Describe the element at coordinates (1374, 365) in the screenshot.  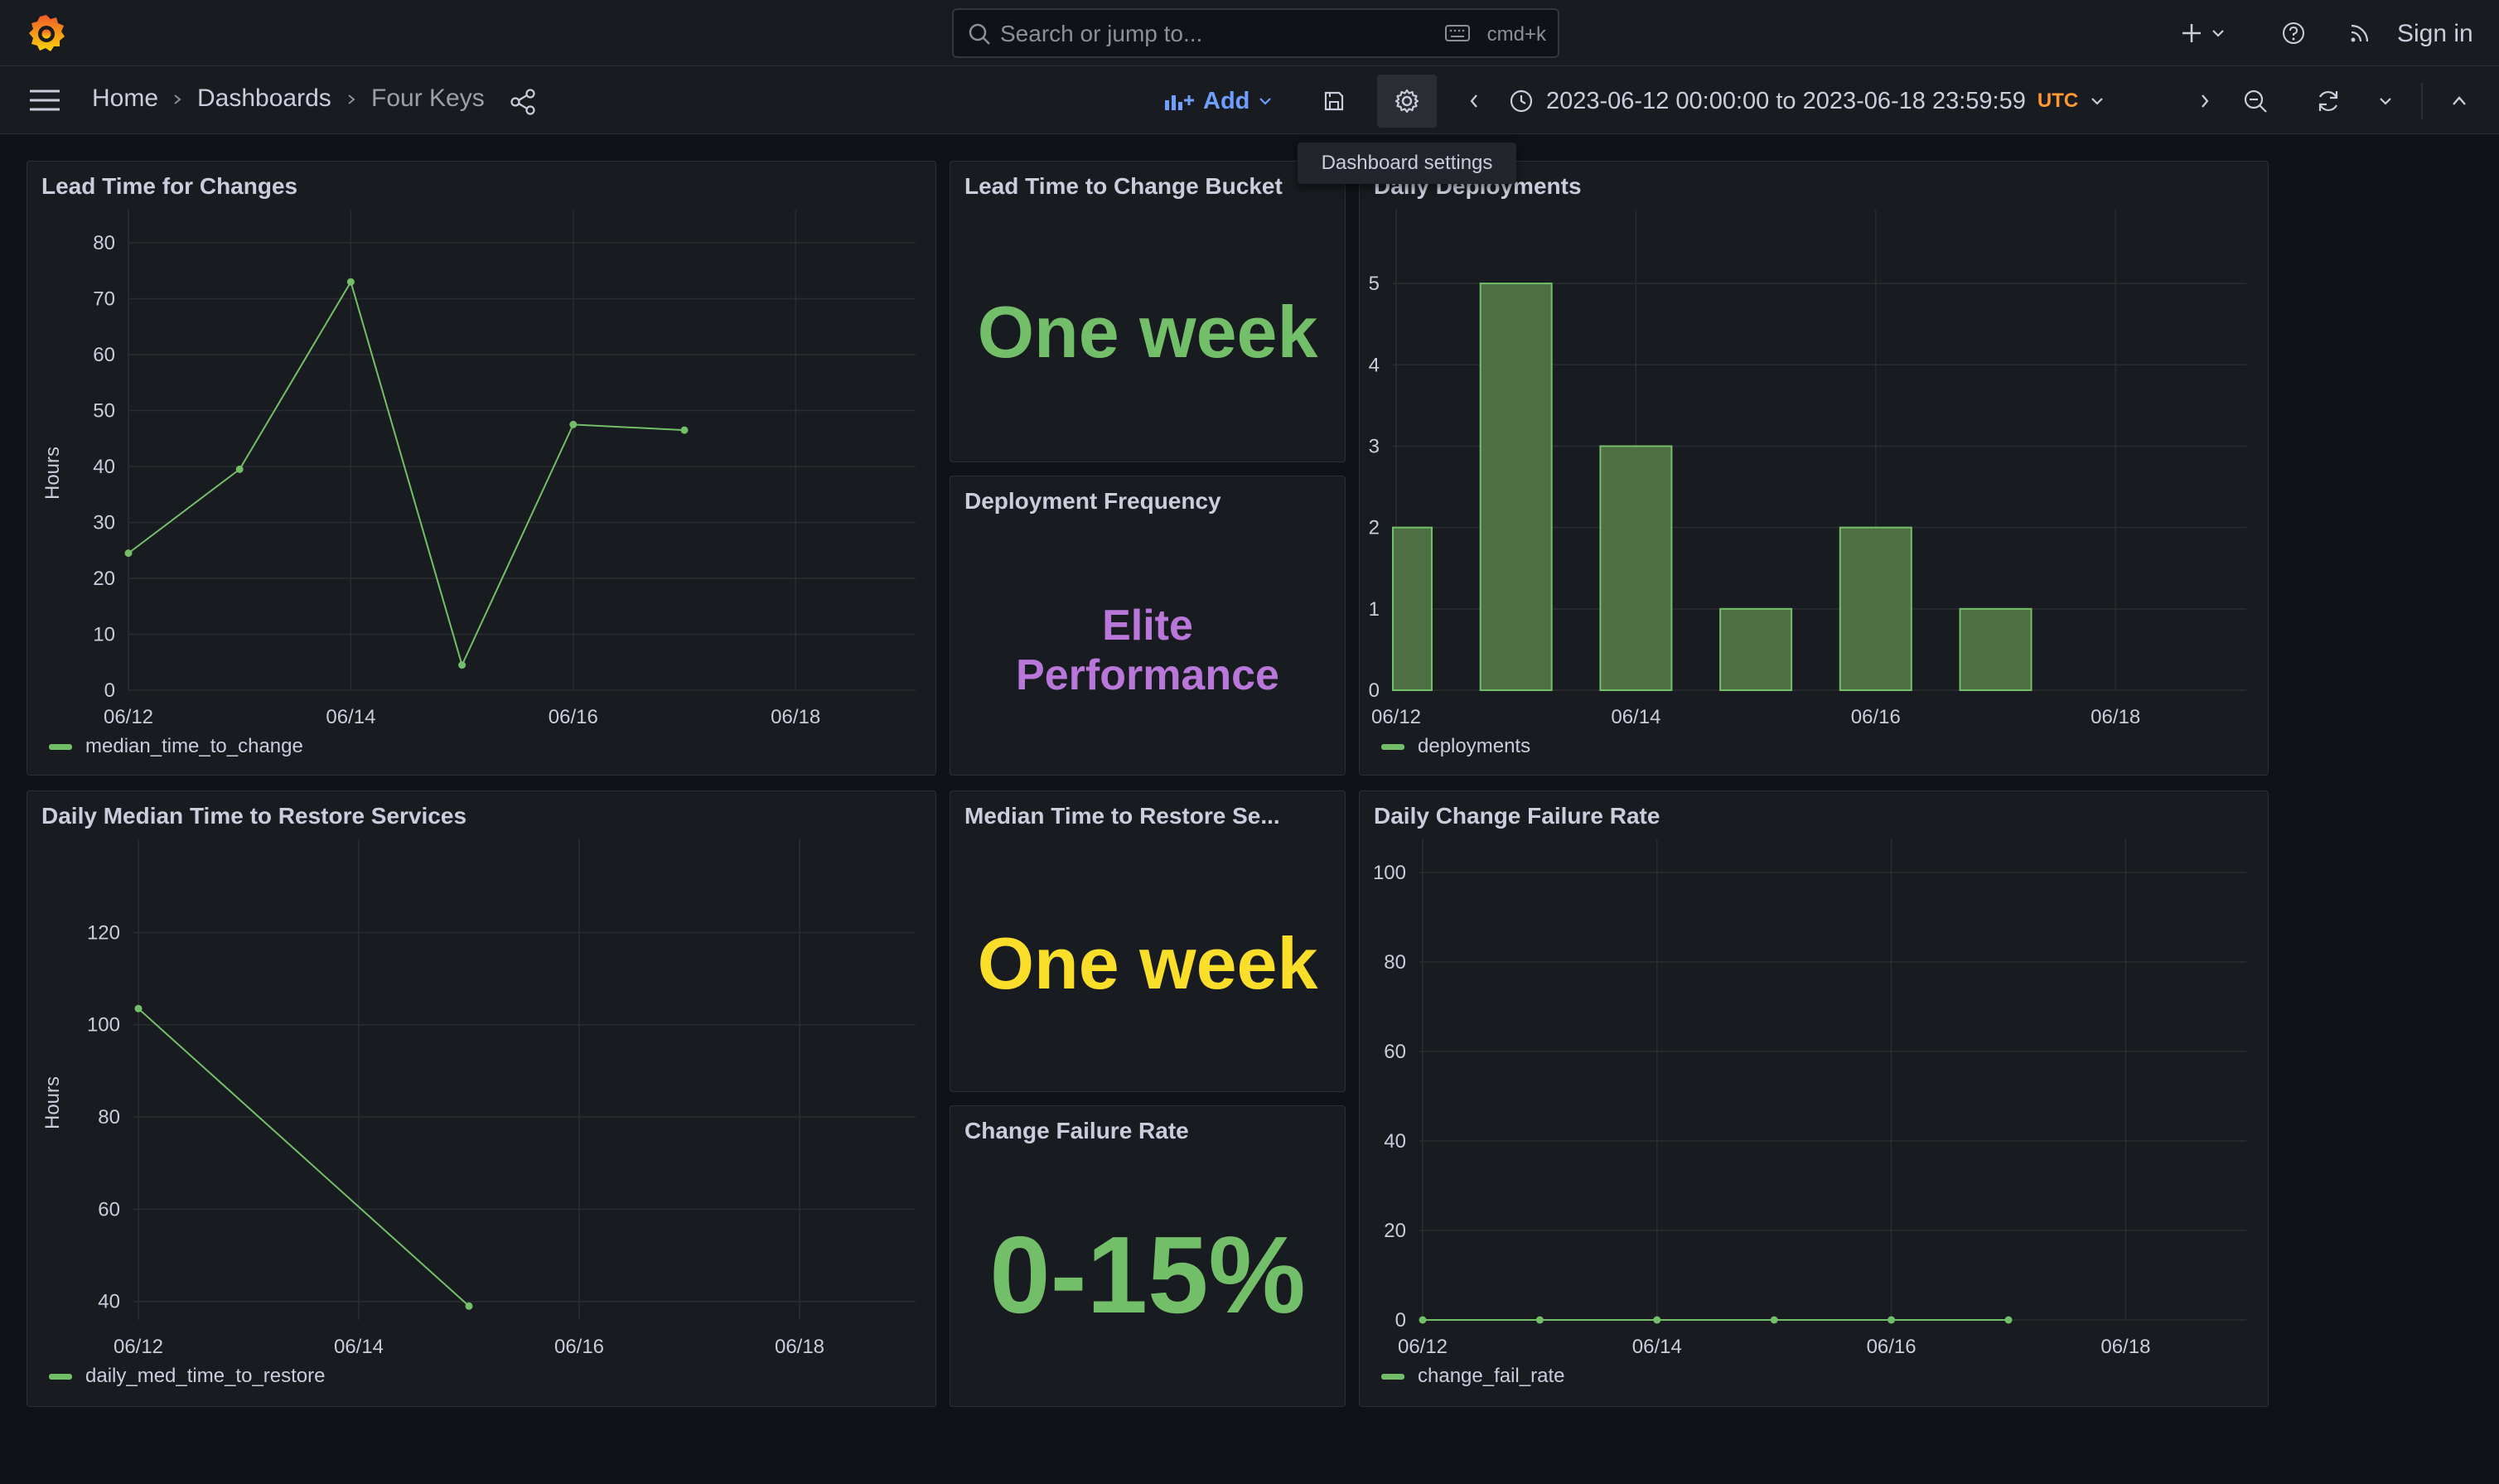
I see `y-tick-label: 4` at that location.